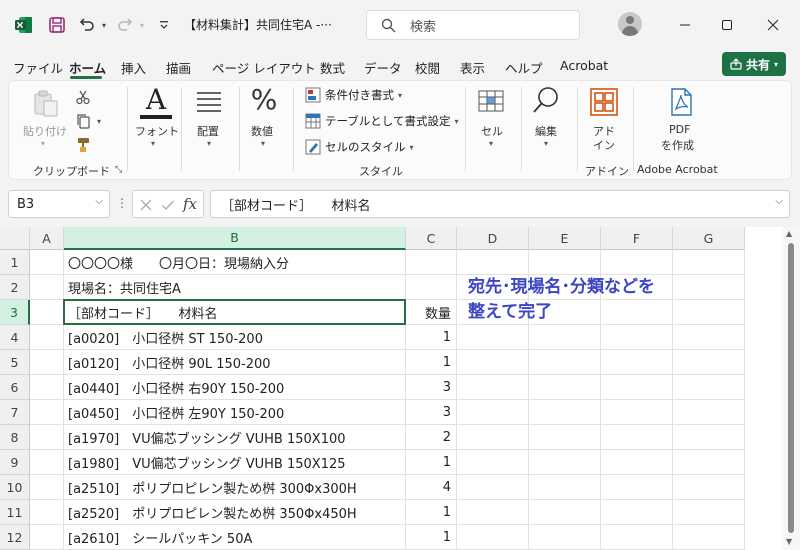 The image size is (800, 550). I want to click on cell-b4: [a0020] 小口径桝 ST 150-200, so click(235, 337).